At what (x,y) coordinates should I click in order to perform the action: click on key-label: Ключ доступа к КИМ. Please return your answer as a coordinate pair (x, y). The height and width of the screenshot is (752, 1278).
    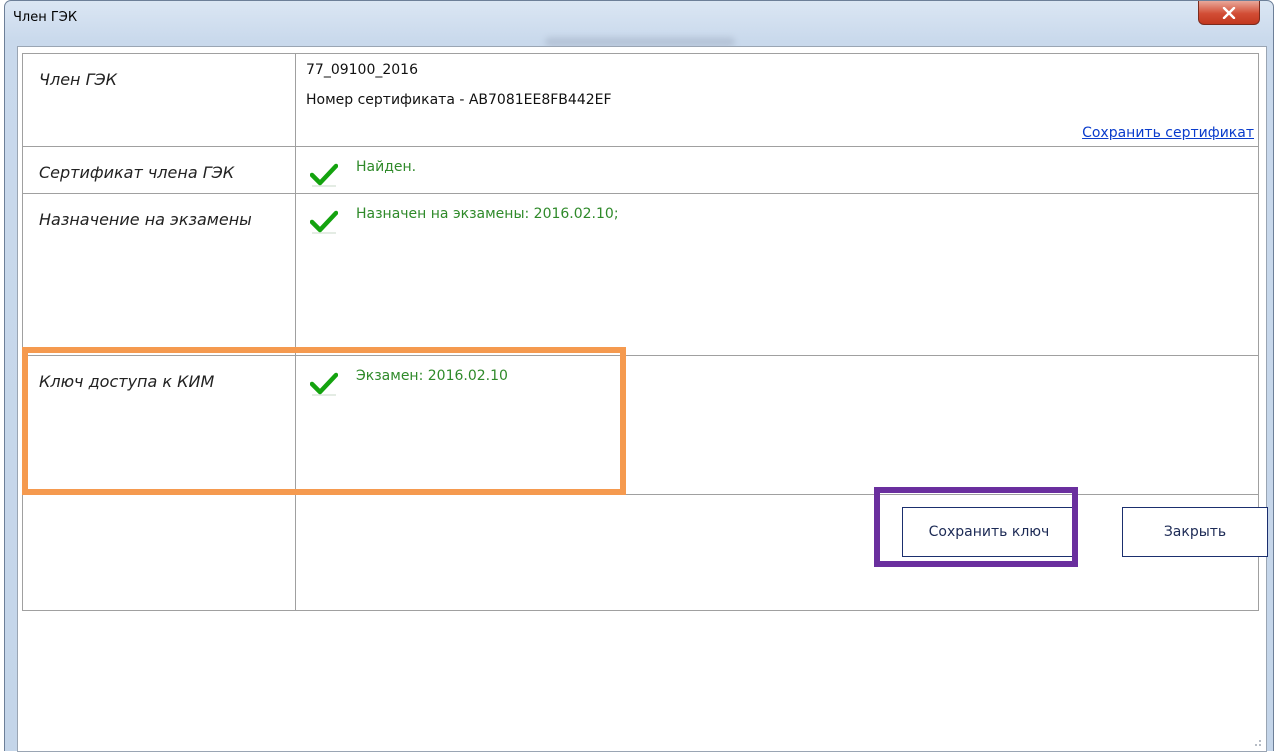
    Looking at the image, I should click on (159, 425).